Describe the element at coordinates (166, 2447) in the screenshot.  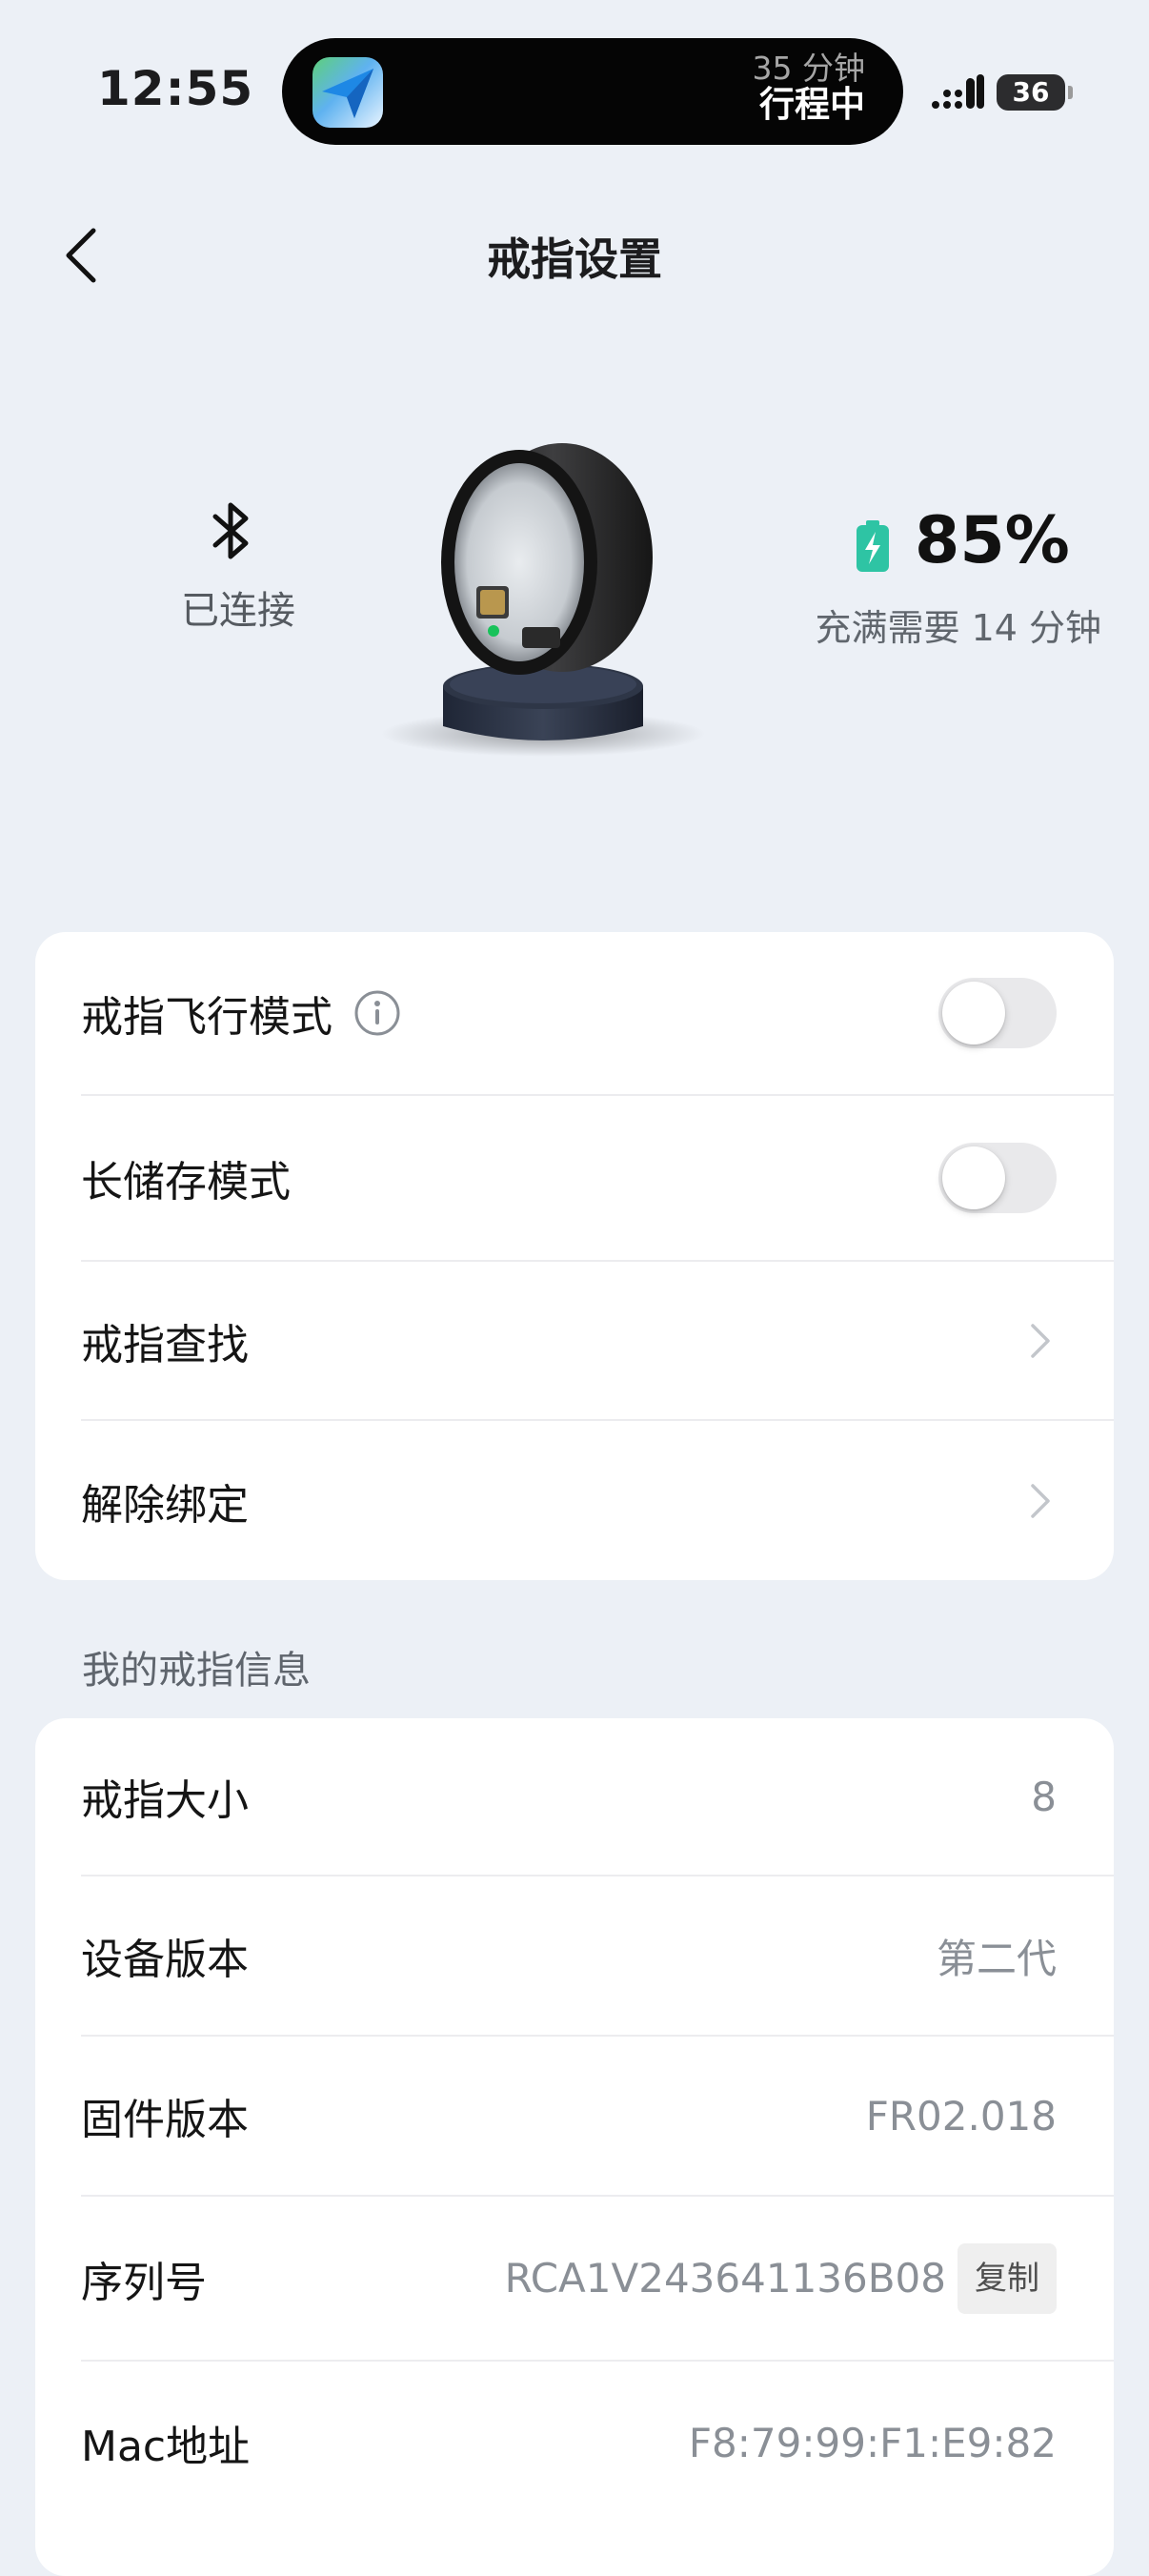
I see `mac-address-label: Mac地址` at that location.